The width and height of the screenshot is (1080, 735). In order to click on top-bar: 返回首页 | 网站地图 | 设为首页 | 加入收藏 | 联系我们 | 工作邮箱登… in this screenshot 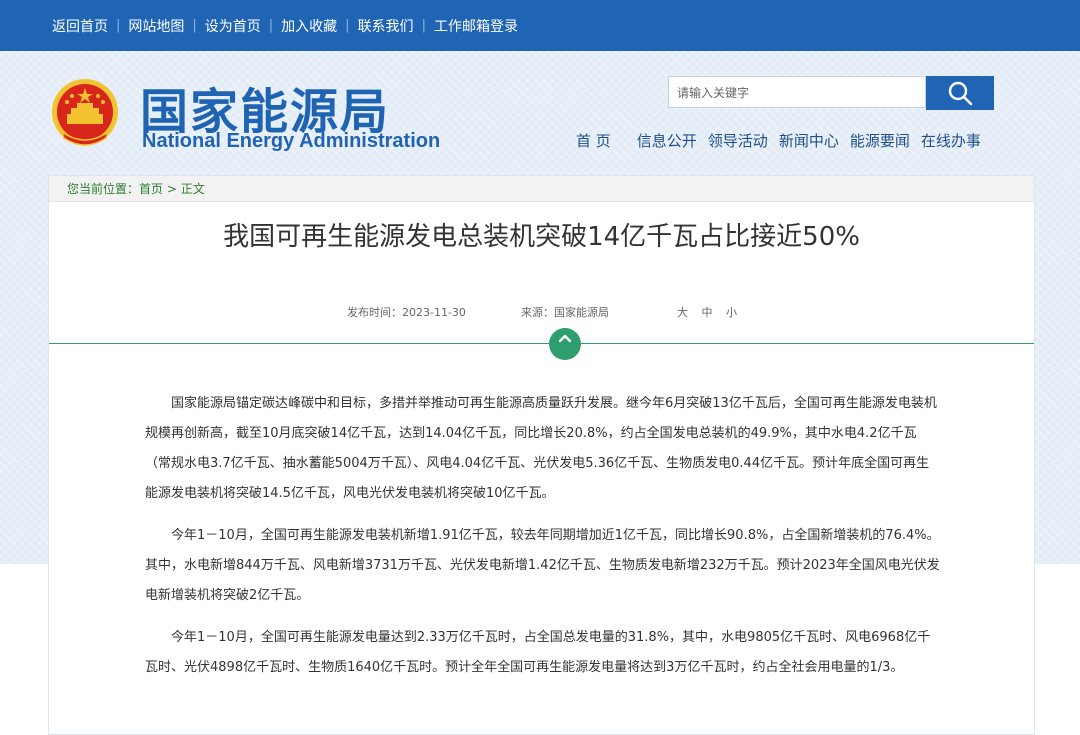, I will do `click(540, 25)`.